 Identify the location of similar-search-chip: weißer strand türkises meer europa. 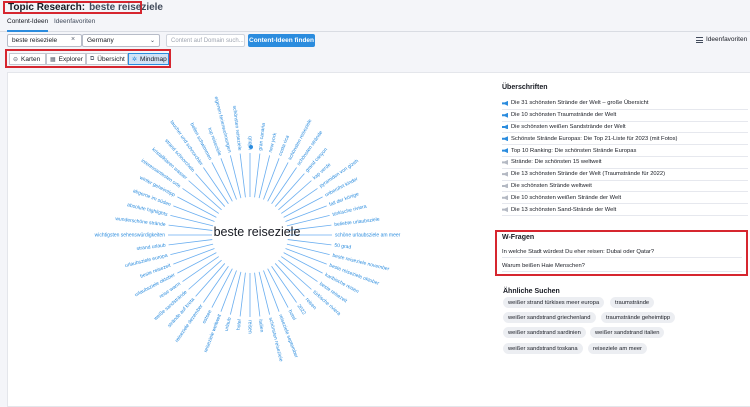
(554, 302).